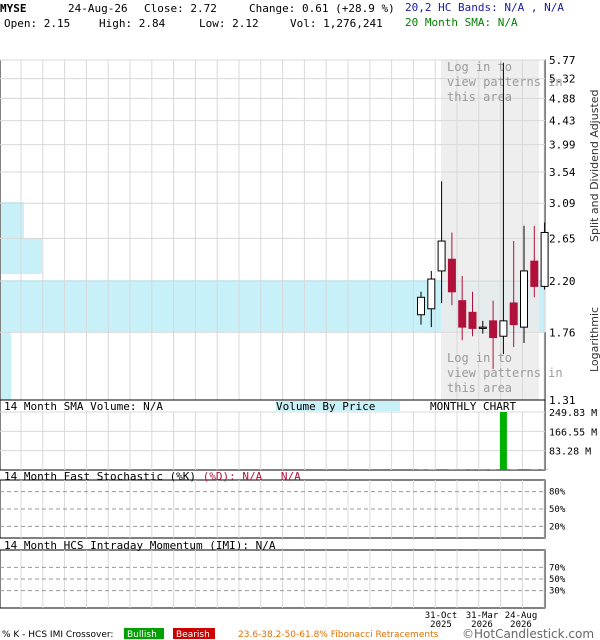 This screenshot has width=600, height=640. Describe the element at coordinates (473, 406) in the screenshot. I see `monthly-chart-label: MONTHLY CHART` at that location.